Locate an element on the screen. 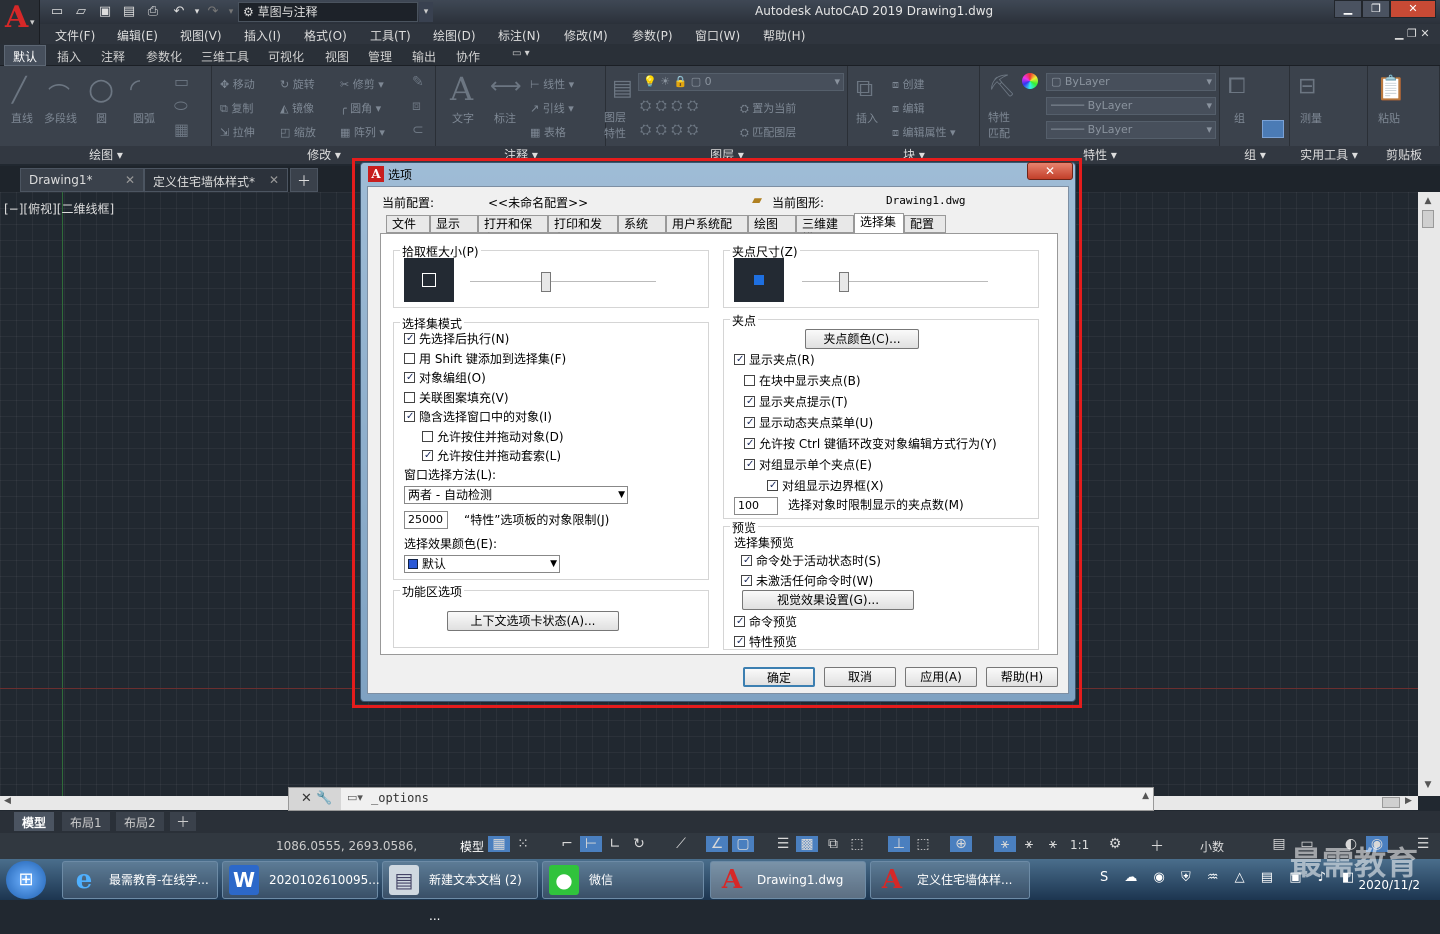 This screenshot has height=934, width=1440. ortho-icon: ∟ is located at coordinates (615, 844).